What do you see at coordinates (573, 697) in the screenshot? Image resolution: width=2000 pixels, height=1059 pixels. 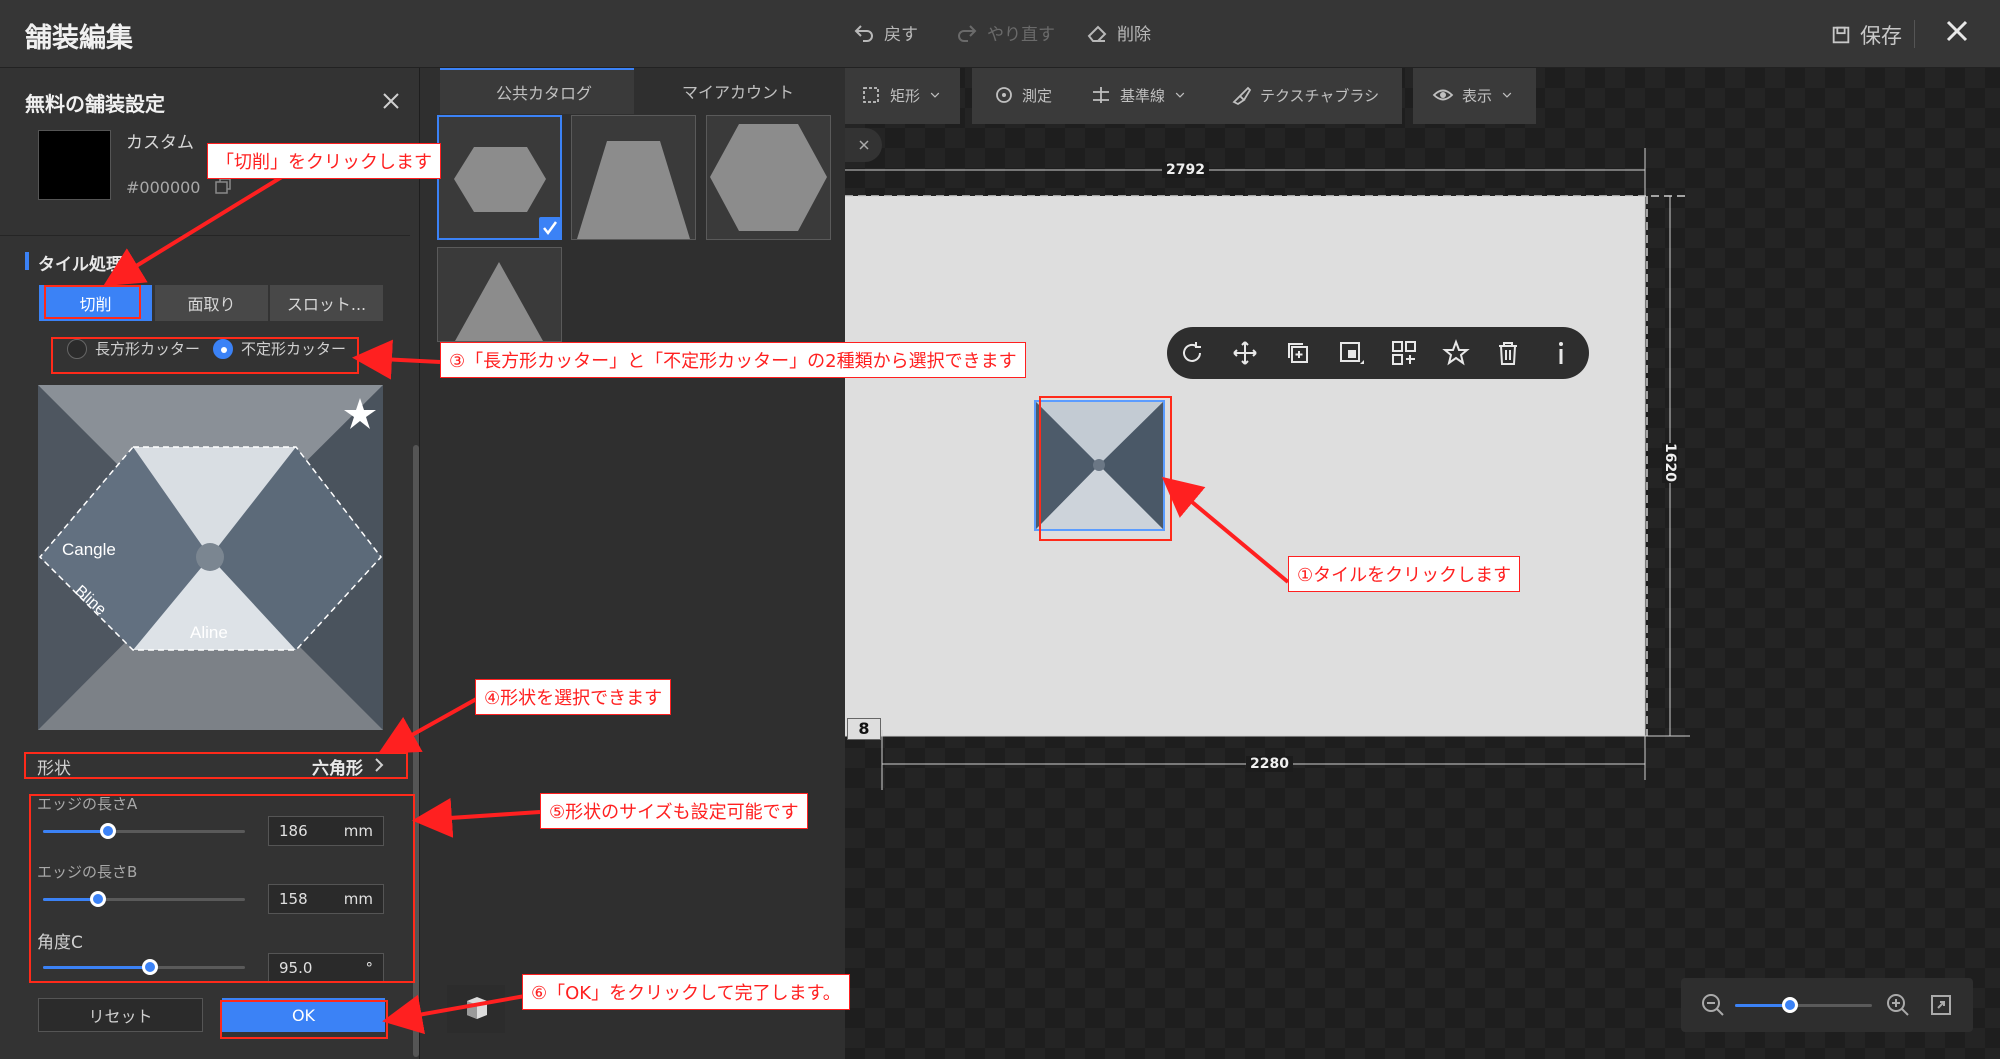 I see `annotation-step4: ④形状を選択できます` at bounding box center [573, 697].